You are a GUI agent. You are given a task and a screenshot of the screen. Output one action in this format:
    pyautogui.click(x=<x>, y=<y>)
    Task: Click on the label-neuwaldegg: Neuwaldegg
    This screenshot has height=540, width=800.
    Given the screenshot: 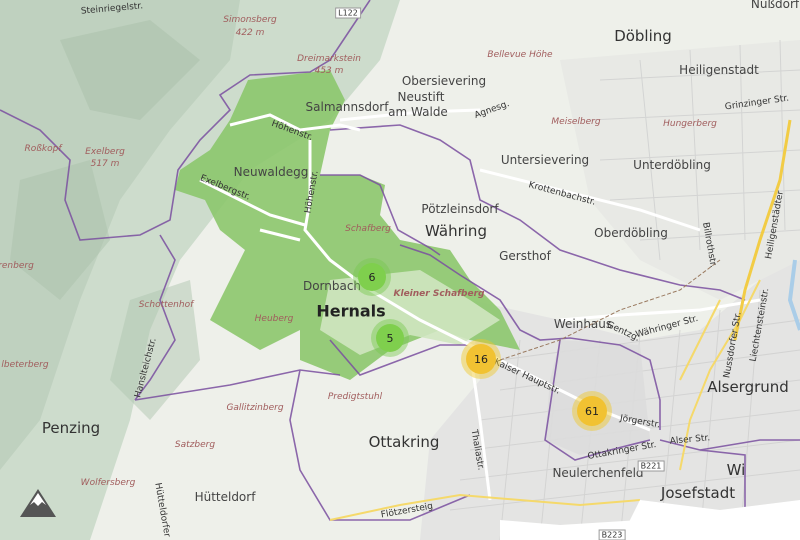 What is the action you would take?
    pyautogui.click(x=271, y=172)
    